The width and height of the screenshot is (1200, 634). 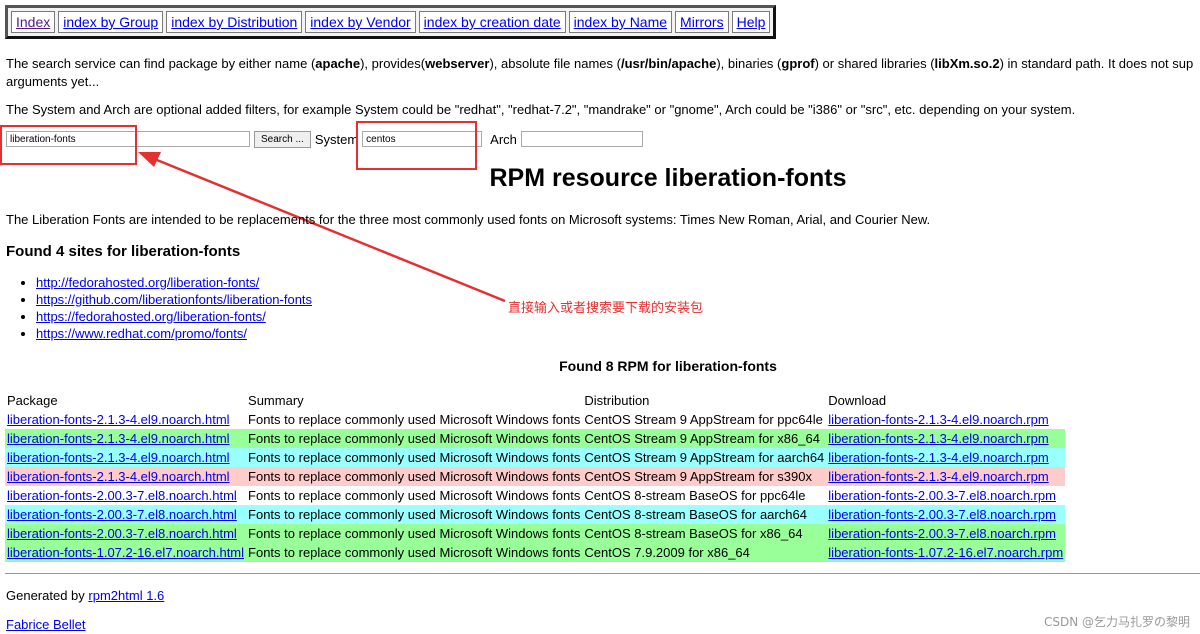 What do you see at coordinates (535, 400) in the screenshot?
I see `table-header-row: Package Summary Distribution Download` at bounding box center [535, 400].